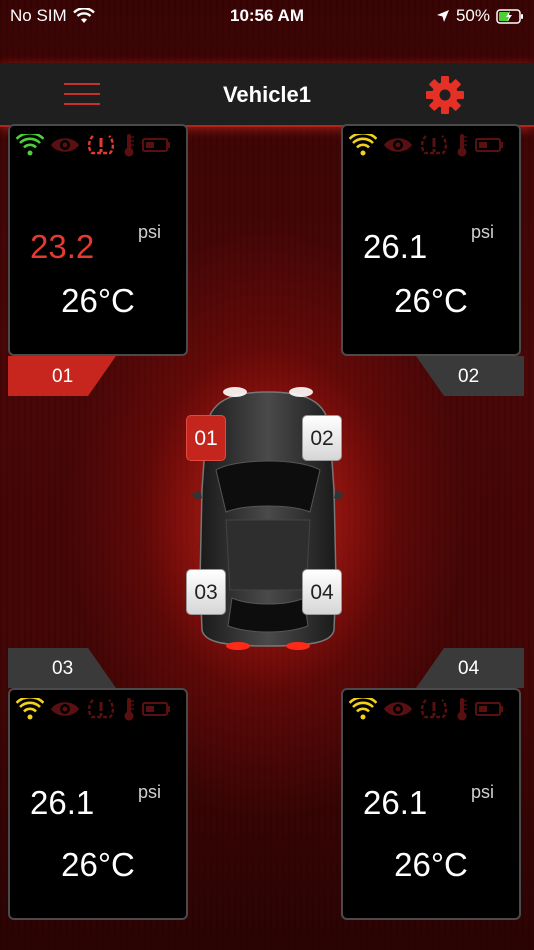 The image size is (534, 950). I want to click on wheel-button-02: 02, so click(322, 438).